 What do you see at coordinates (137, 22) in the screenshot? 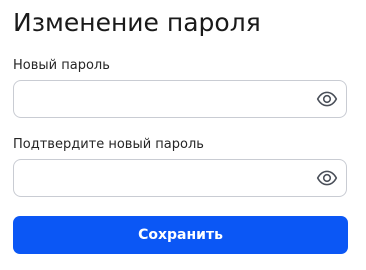
I see `page-title: Изменение пароля` at bounding box center [137, 22].